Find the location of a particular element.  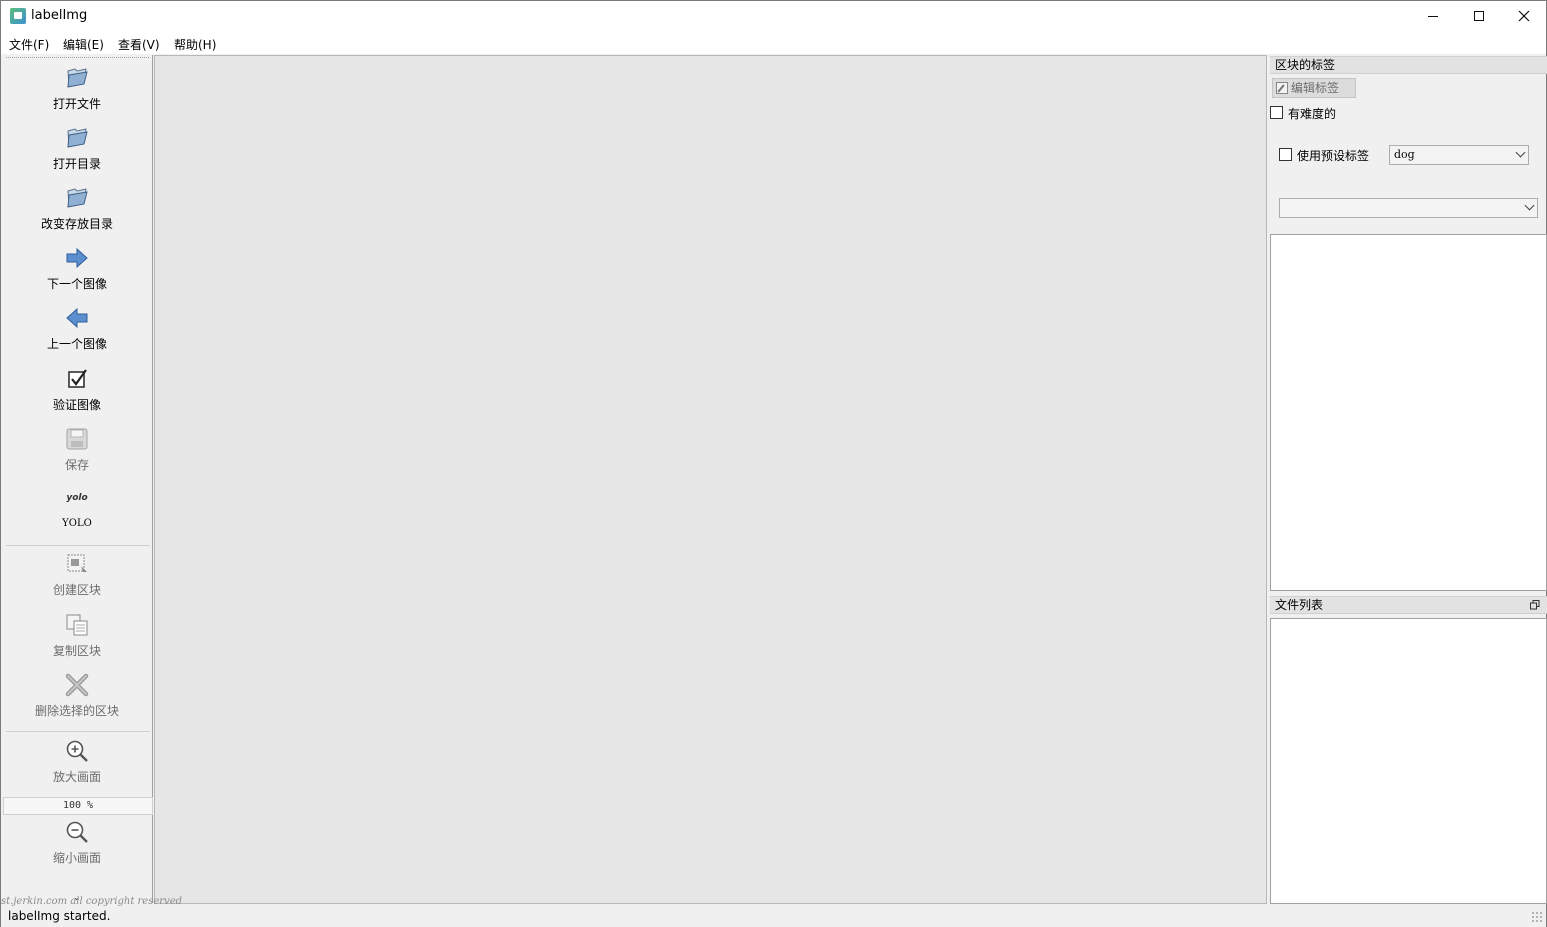

zoom-out-button: 缩小画面 is located at coordinates (77, 842).